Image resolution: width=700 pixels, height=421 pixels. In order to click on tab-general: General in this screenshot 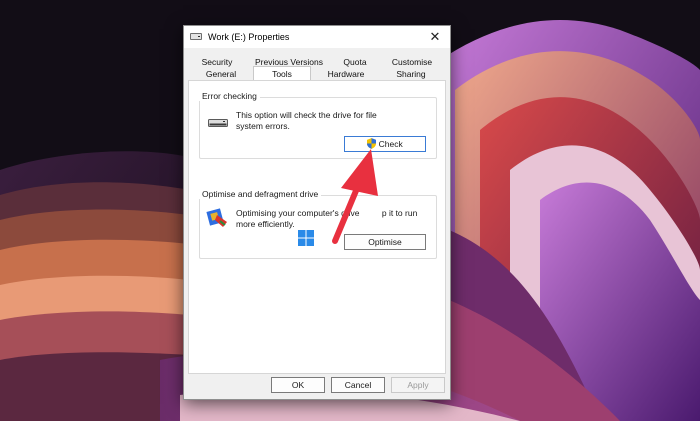, I will do `click(221, 74)`.